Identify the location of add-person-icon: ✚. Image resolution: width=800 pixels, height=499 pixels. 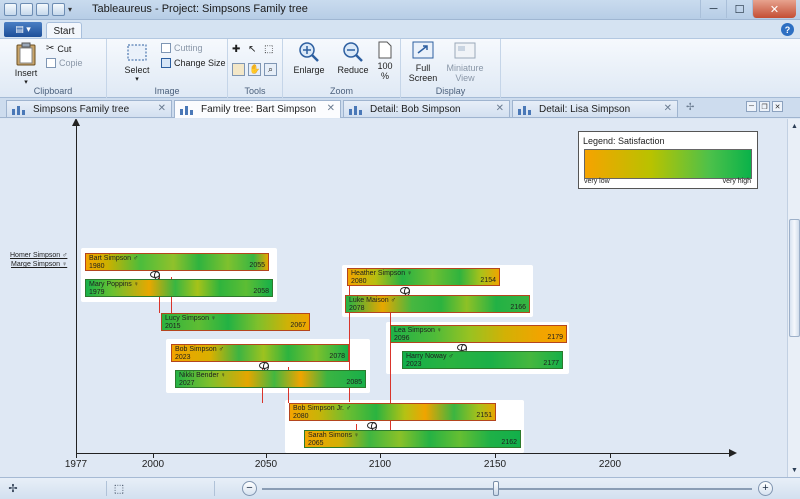
(239, 50).